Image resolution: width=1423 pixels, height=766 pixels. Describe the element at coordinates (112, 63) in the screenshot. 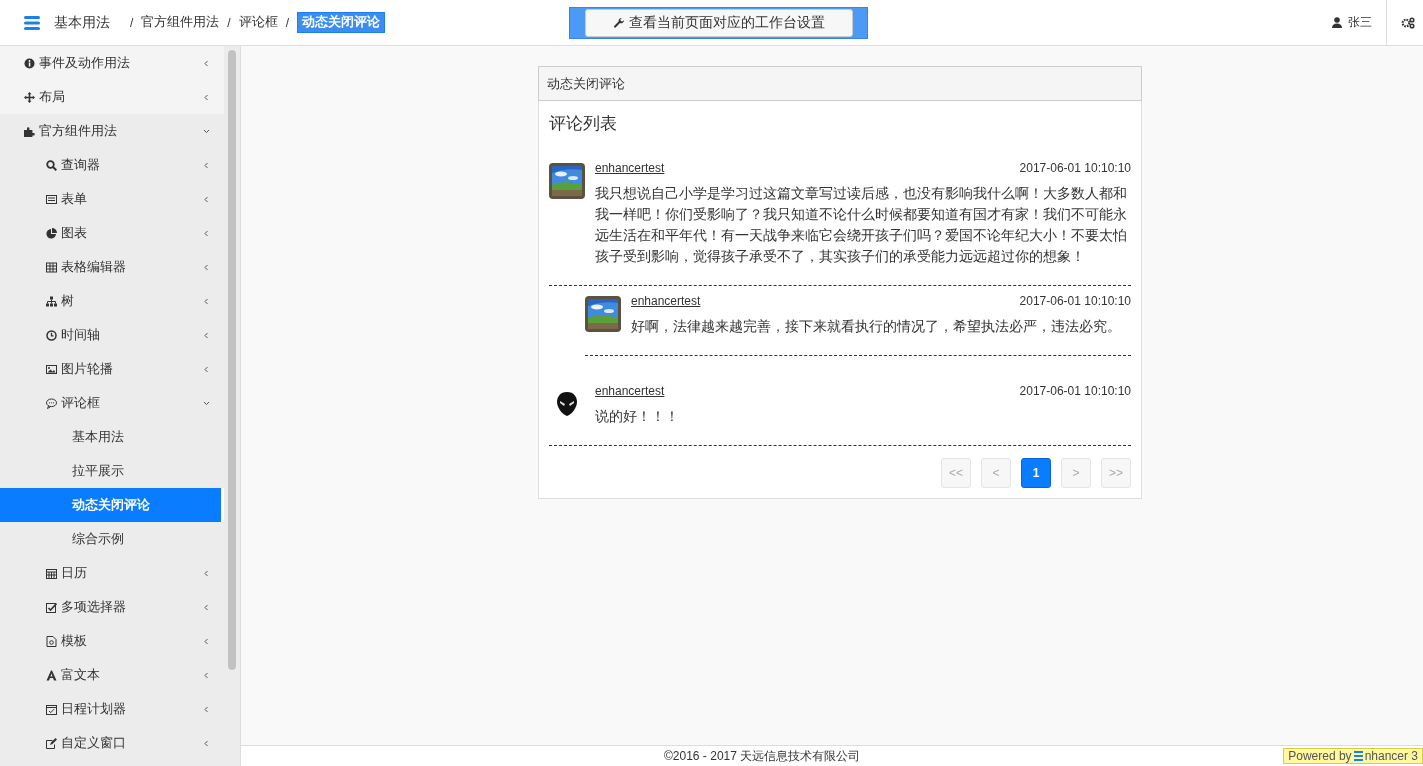

I see `sidebar-item: 事件及动作用法` at that location.